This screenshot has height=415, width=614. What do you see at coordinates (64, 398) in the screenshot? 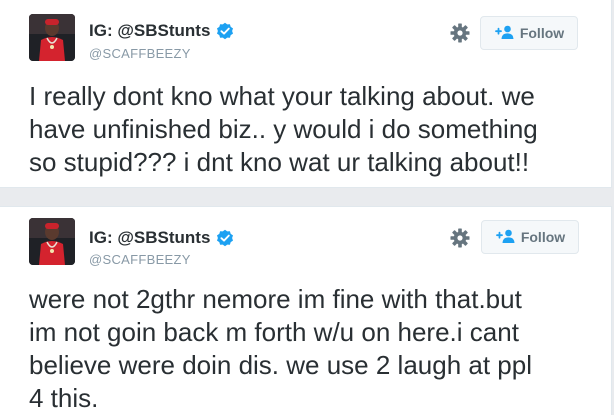
I see `tweet-text-line: 4 this.` at bounding box center [64, 398].